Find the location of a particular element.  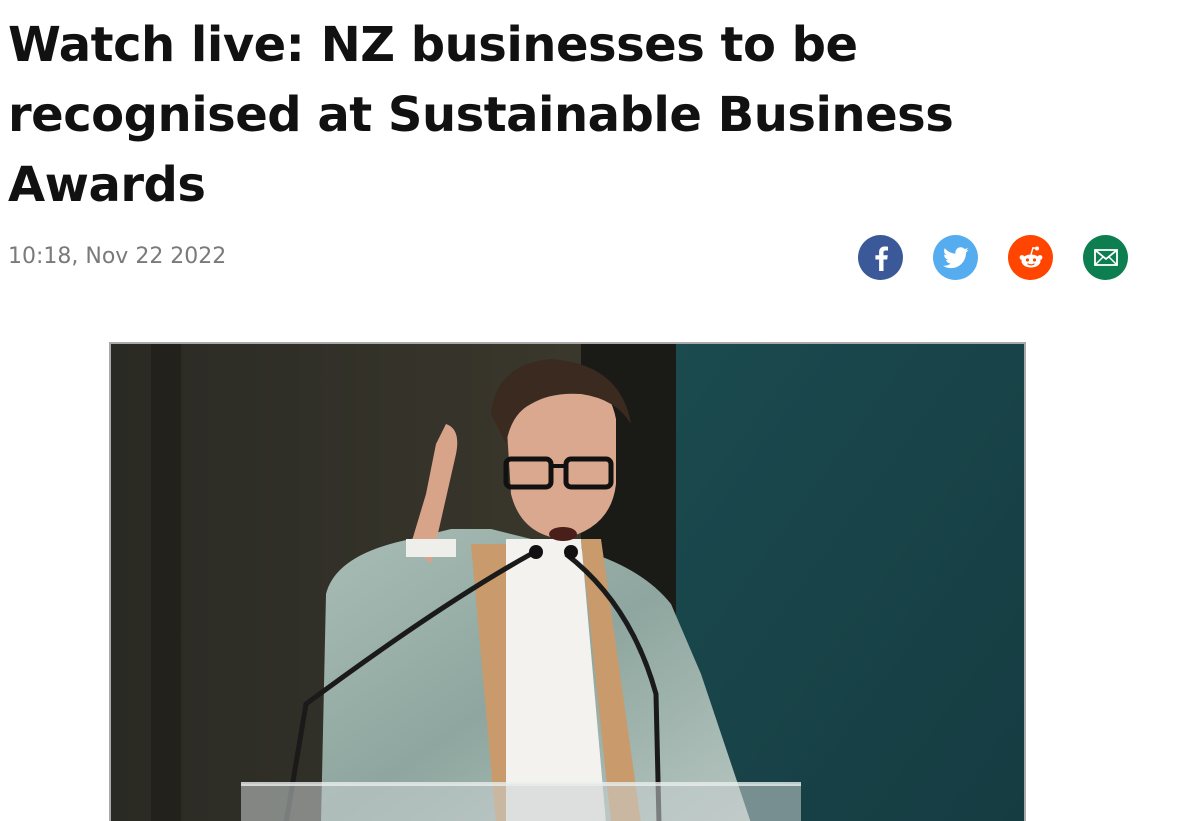

reddit-alien-icon is located at coordinates (1030, 256).